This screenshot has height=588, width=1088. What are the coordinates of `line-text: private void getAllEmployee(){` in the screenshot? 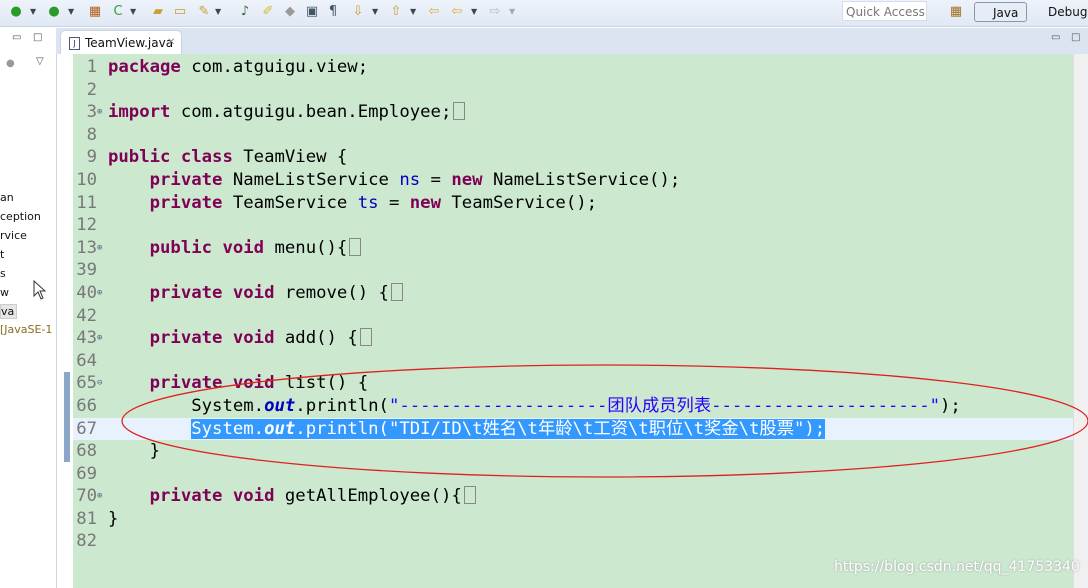 It's located at (292, 496).